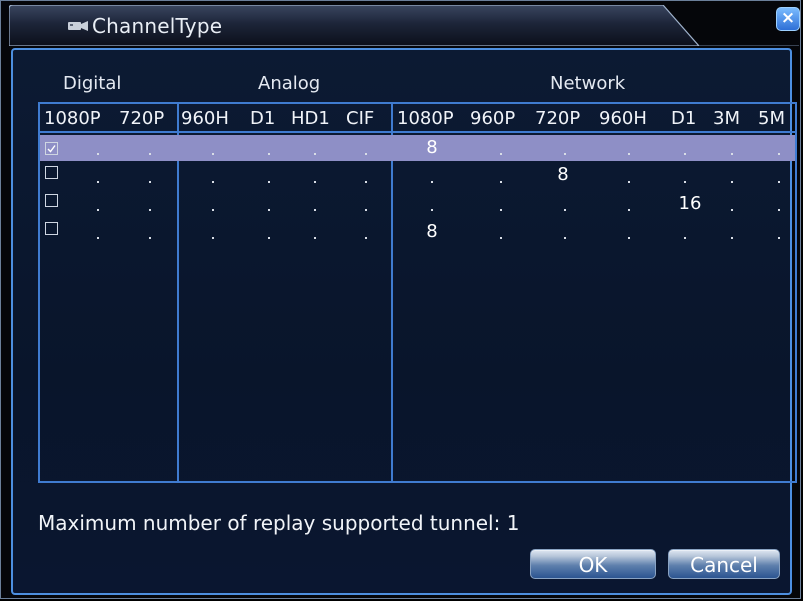  What do you see at coordinates (92, 83) in the screenshot?
I see `group-header-digital: Digital` at bounding box center [92, 83].